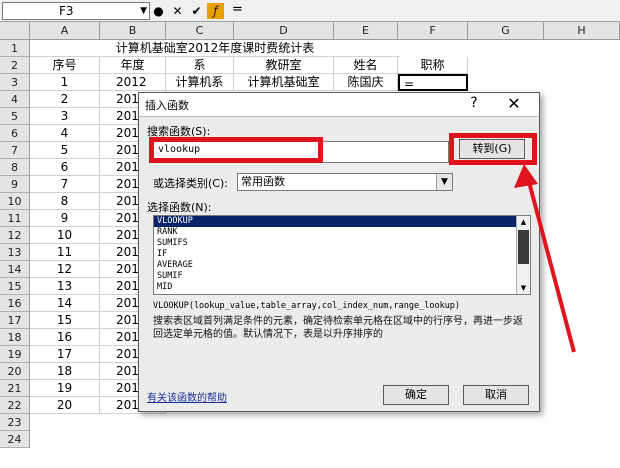  I want to click on row-header: 7, so click(15, 150).